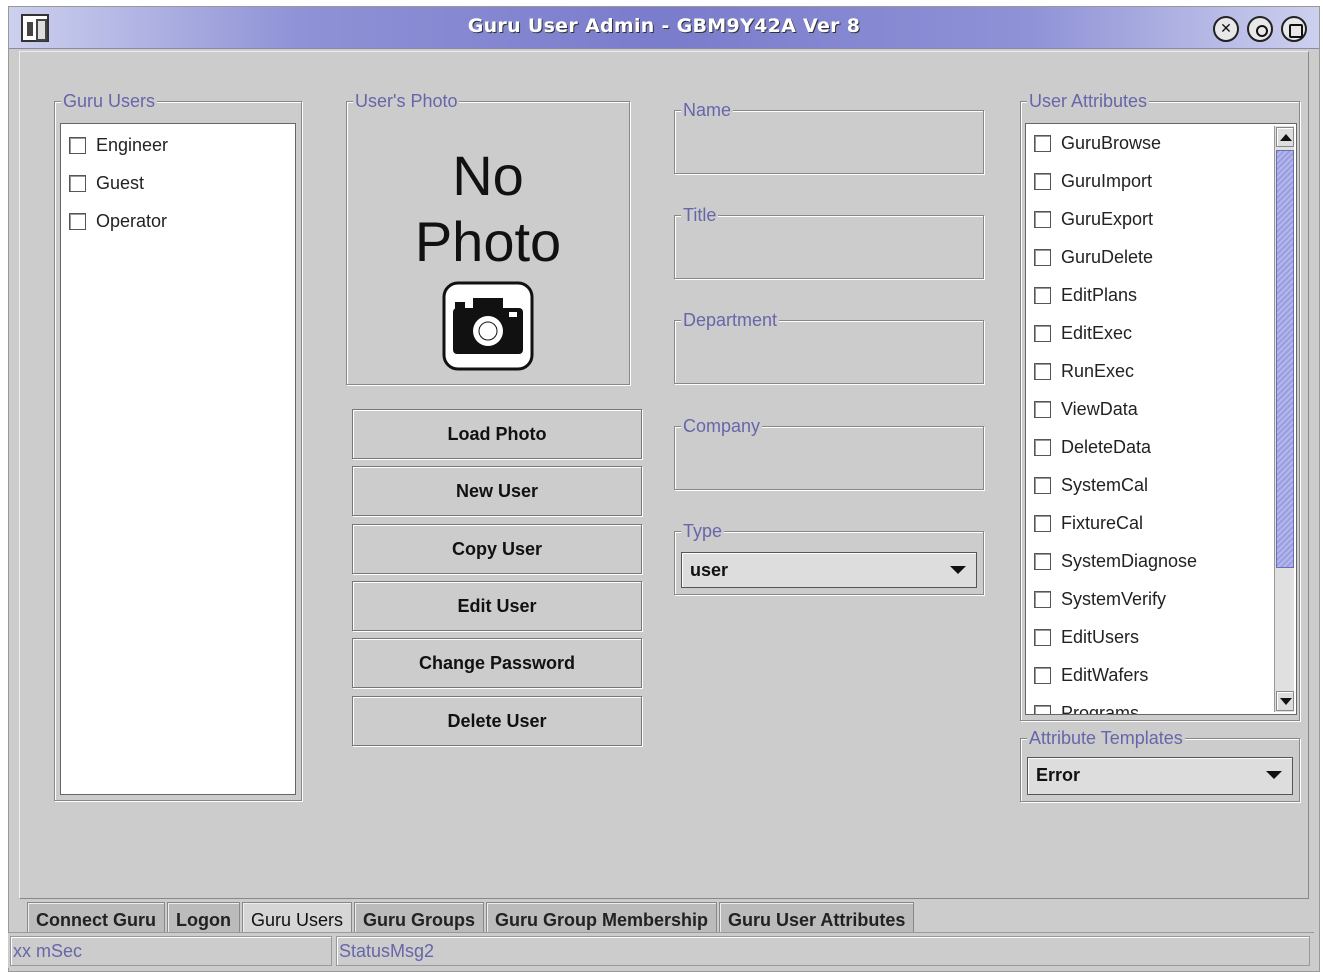 The width and height of the screenshot is (1323, 972). I want to click on type-group: Type user, so click(829, 558).